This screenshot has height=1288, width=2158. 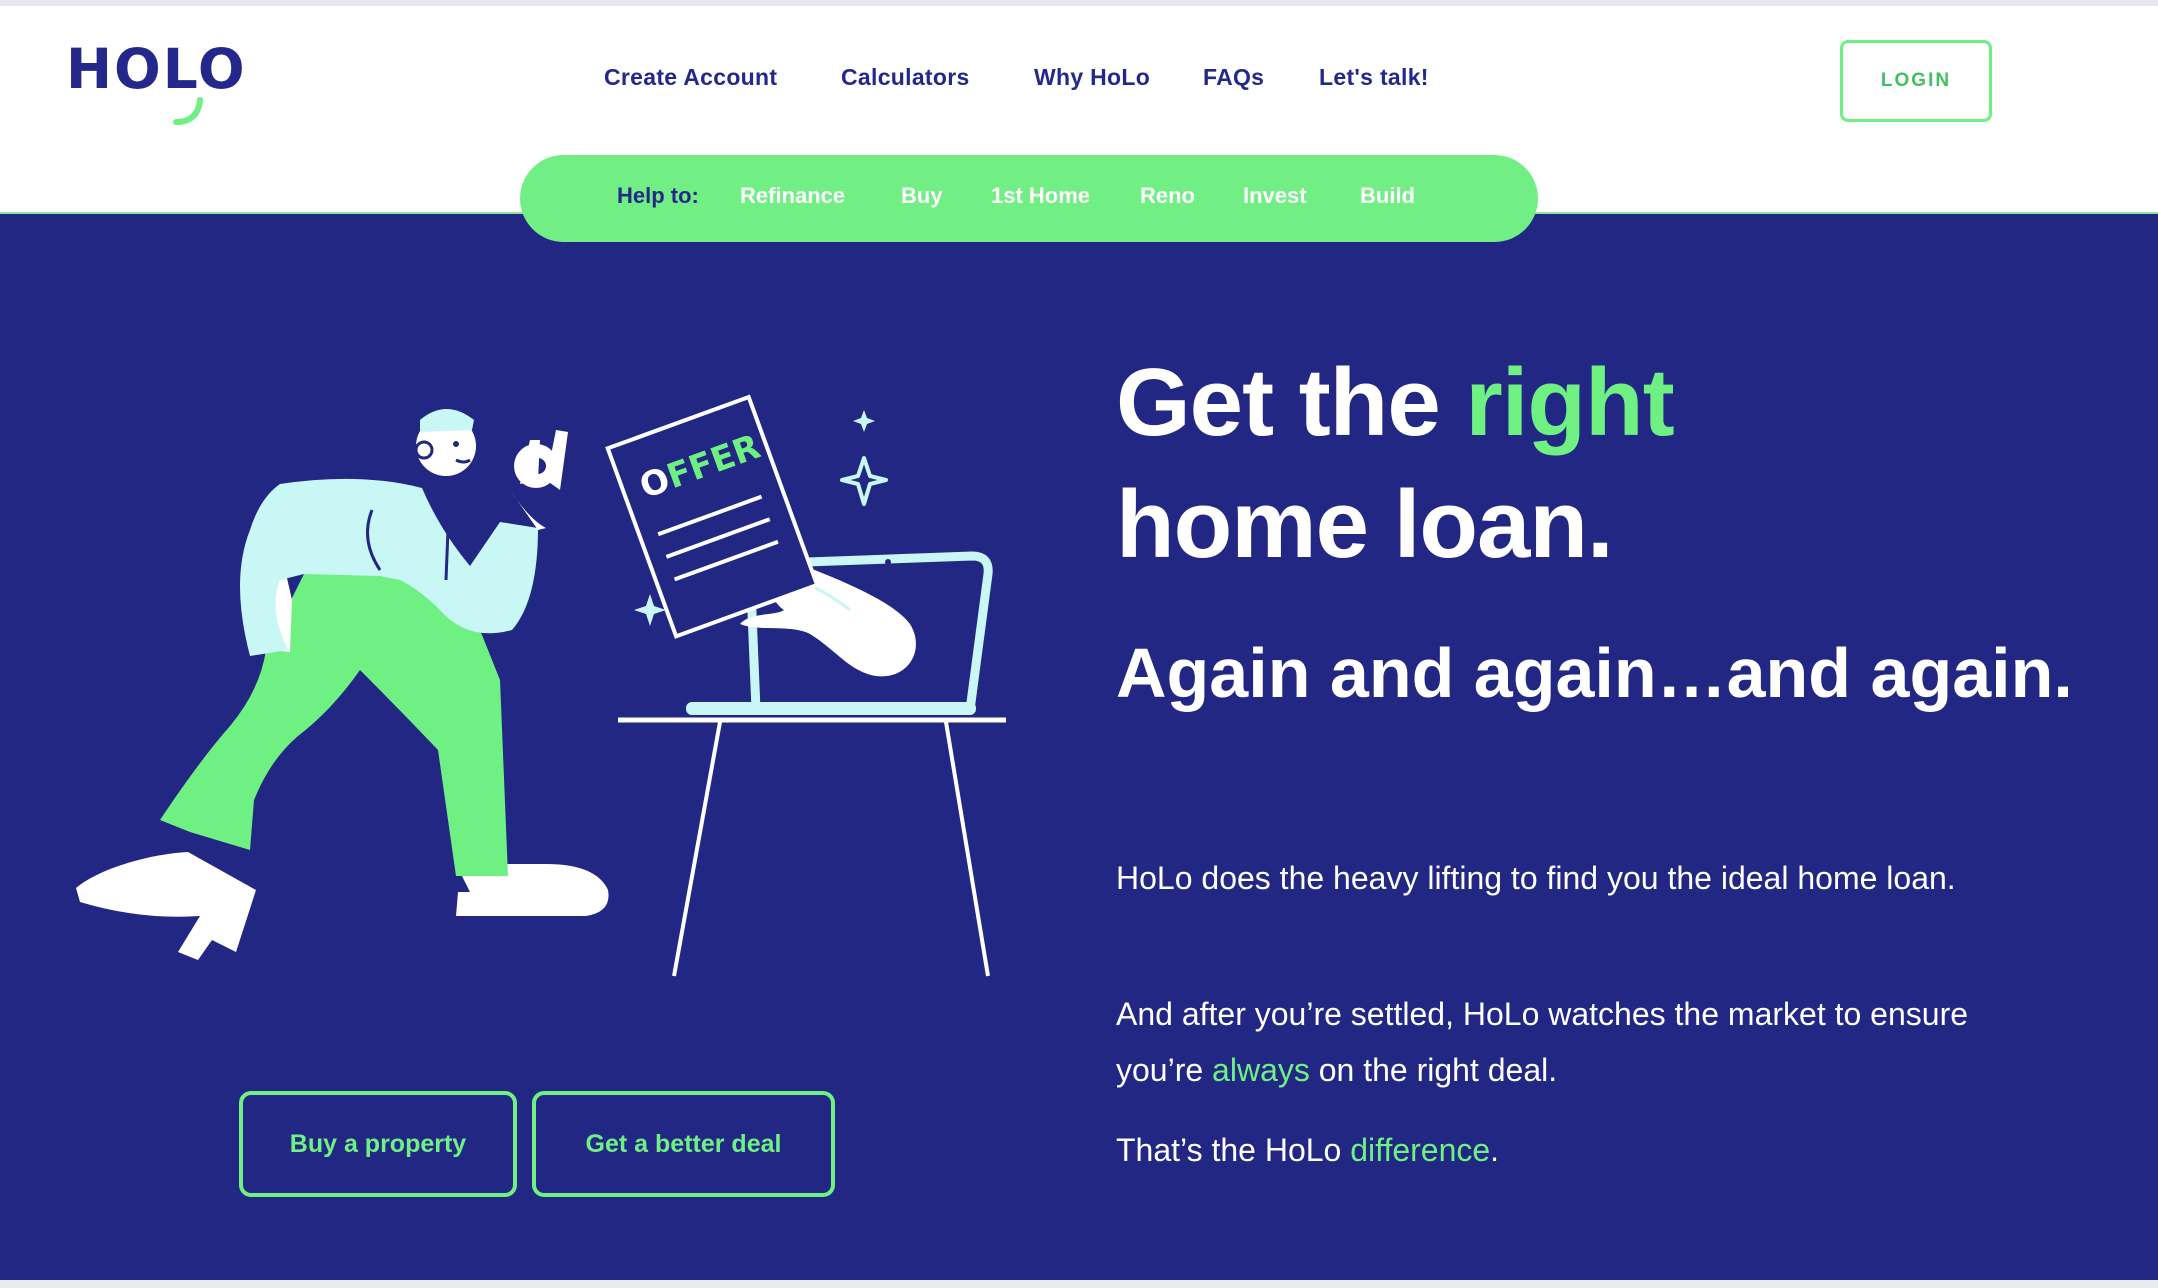 I want to click on hero-heading: Get the right home loan., so click(x=1606, y=464).